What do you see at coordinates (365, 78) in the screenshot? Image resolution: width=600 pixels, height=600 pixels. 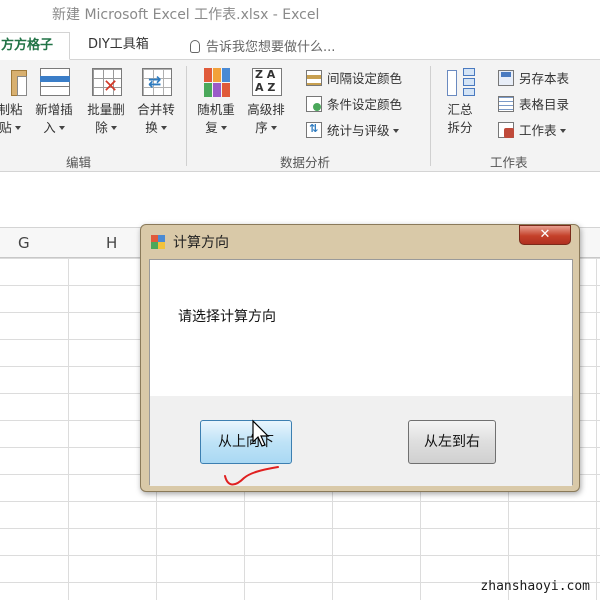 I see `interval-color-label: 间隔设定颜色` at bounding box center [365, 78].